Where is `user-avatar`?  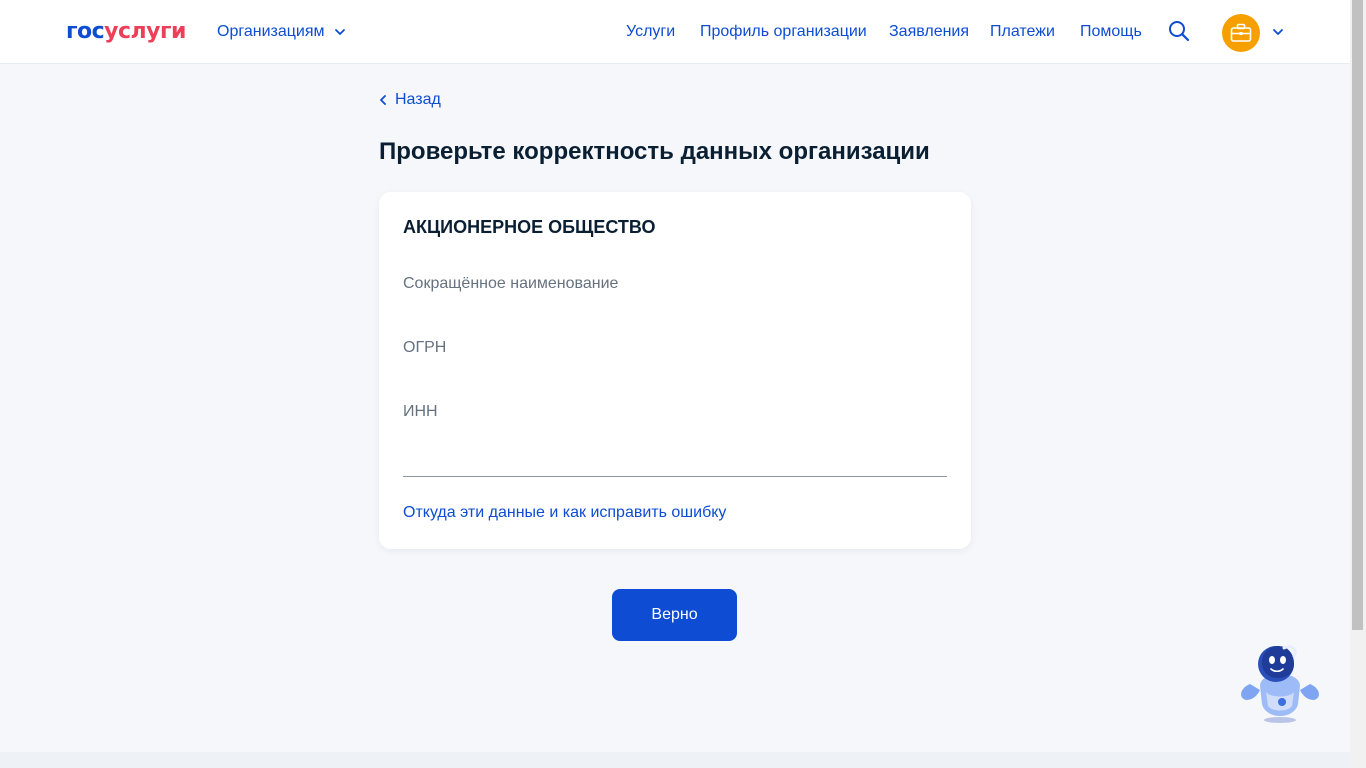 user-avatar is located at coordinates (1241, 33).